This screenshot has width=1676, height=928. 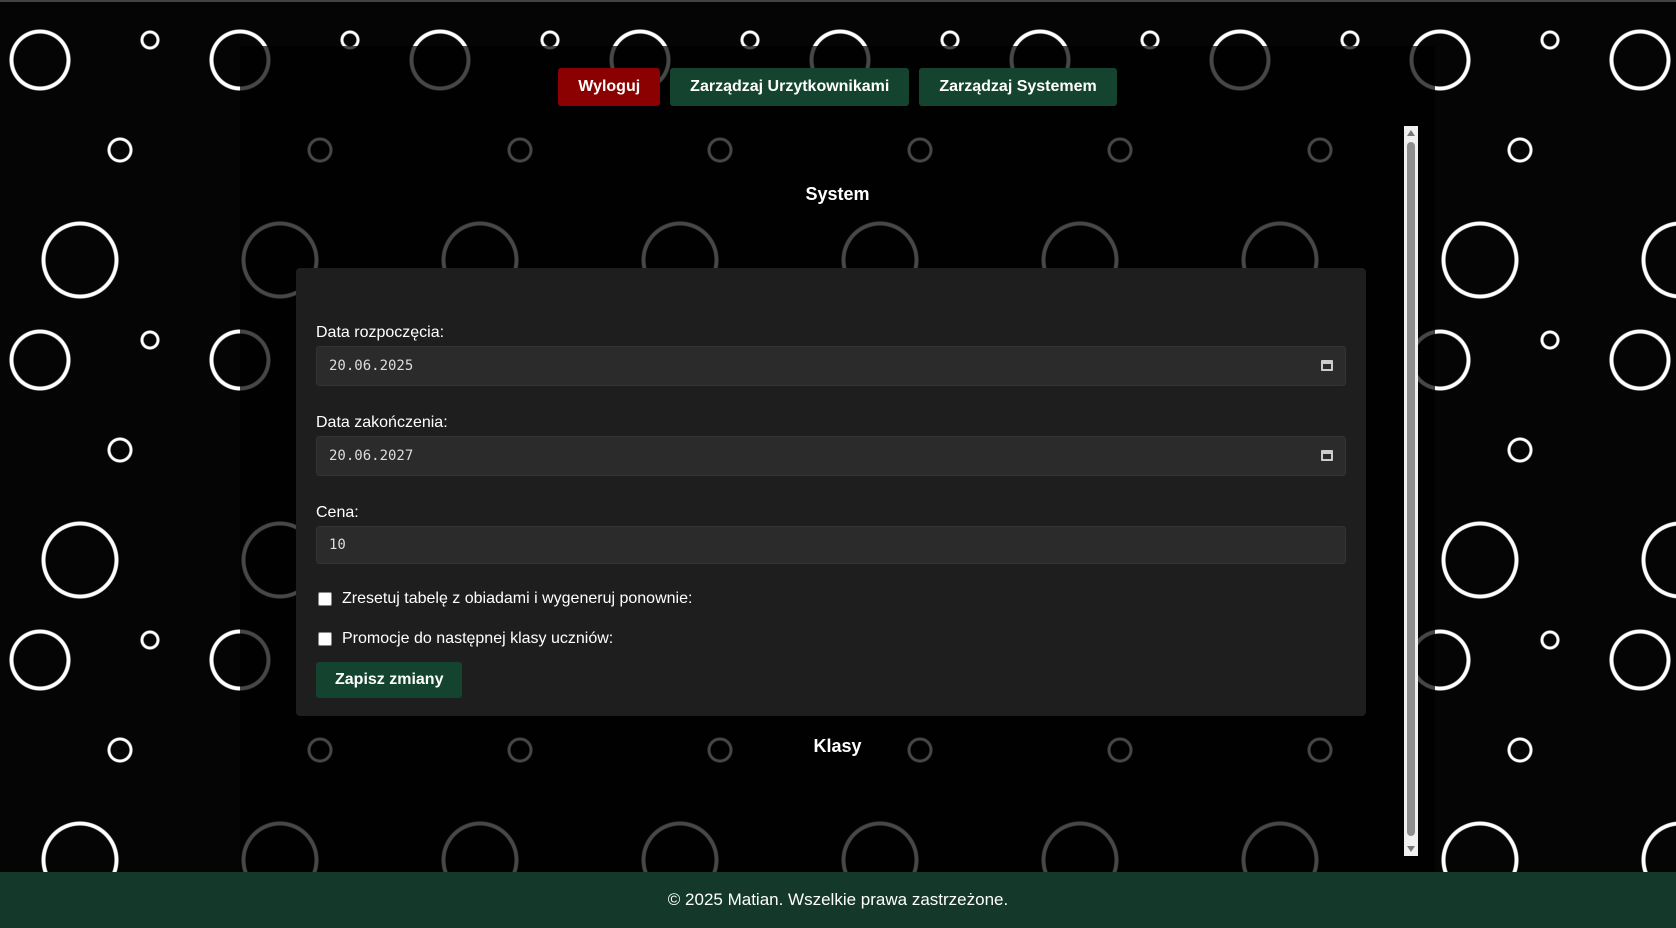 I want to click on start-date-value: 20.06.2025, so click(x=371, y=366).